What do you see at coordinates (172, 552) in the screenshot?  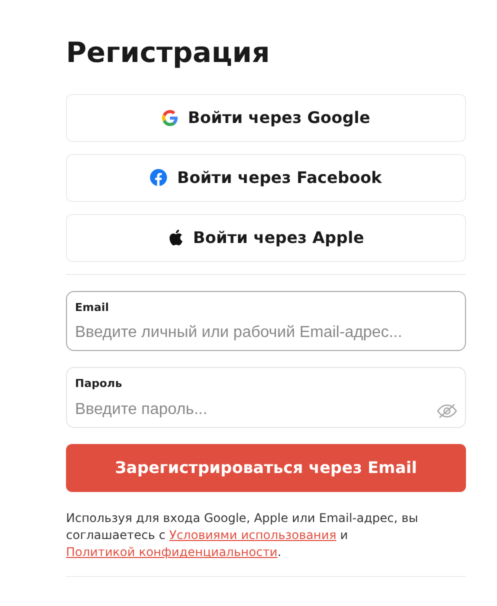 I see `consent-link: Политикой конфиденциальности` at bounding box center [172, 552].